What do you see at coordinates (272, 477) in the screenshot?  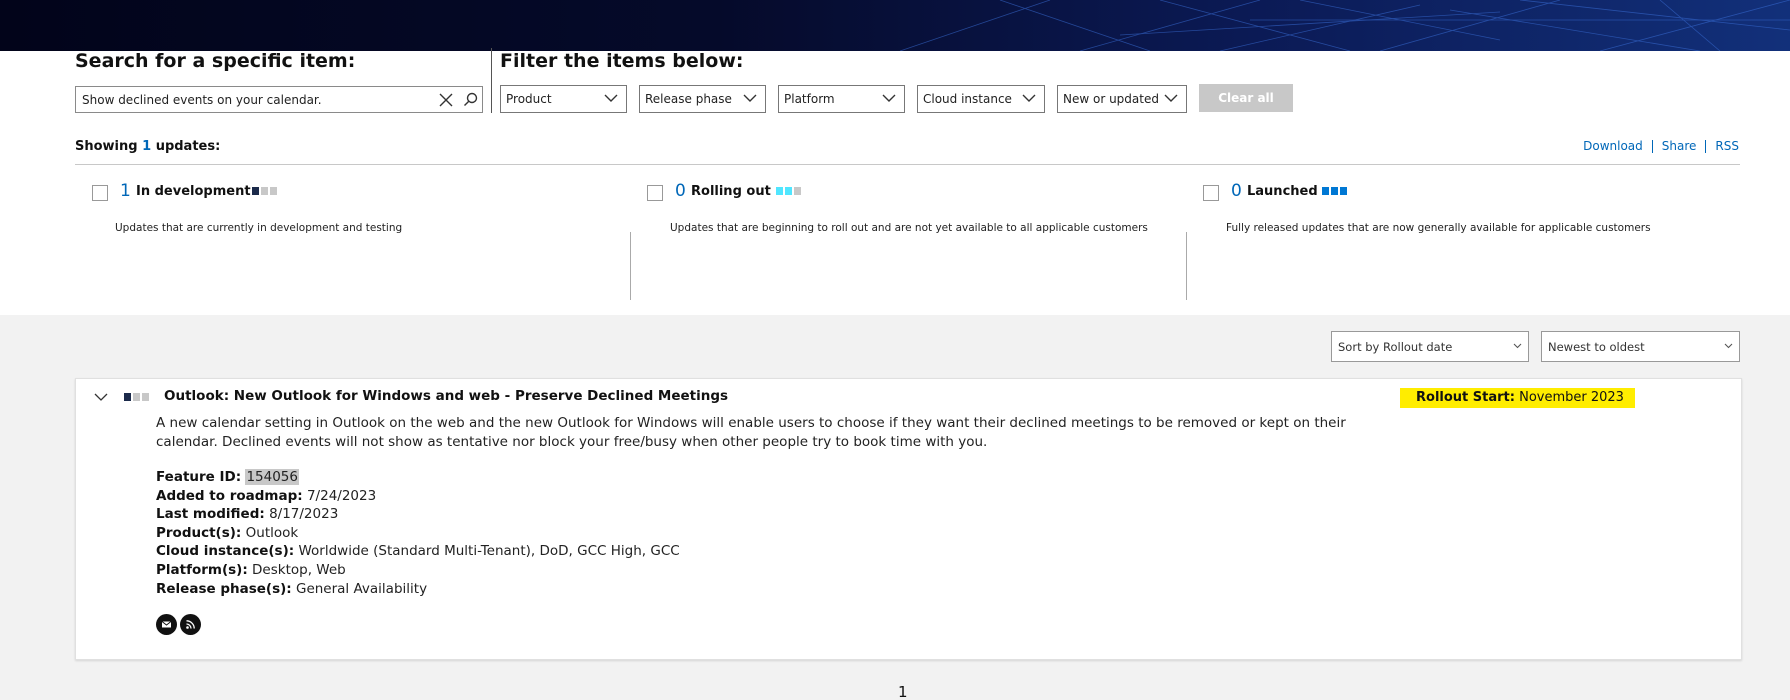 I see `feature-id-value: 154056` at bounding box center [272, 477].